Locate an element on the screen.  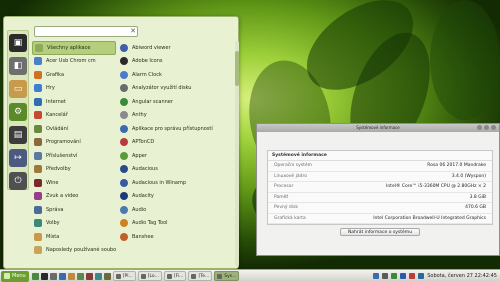
settings-icon: ◧ is located at coordinates (18, 66).